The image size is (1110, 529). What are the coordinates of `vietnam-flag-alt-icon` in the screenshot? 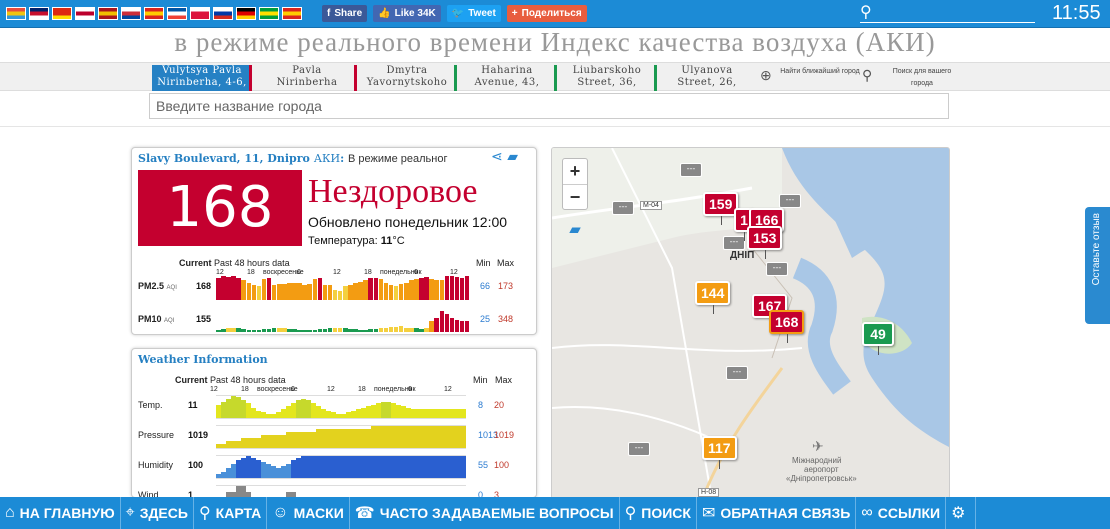 It's located at (154, 13).